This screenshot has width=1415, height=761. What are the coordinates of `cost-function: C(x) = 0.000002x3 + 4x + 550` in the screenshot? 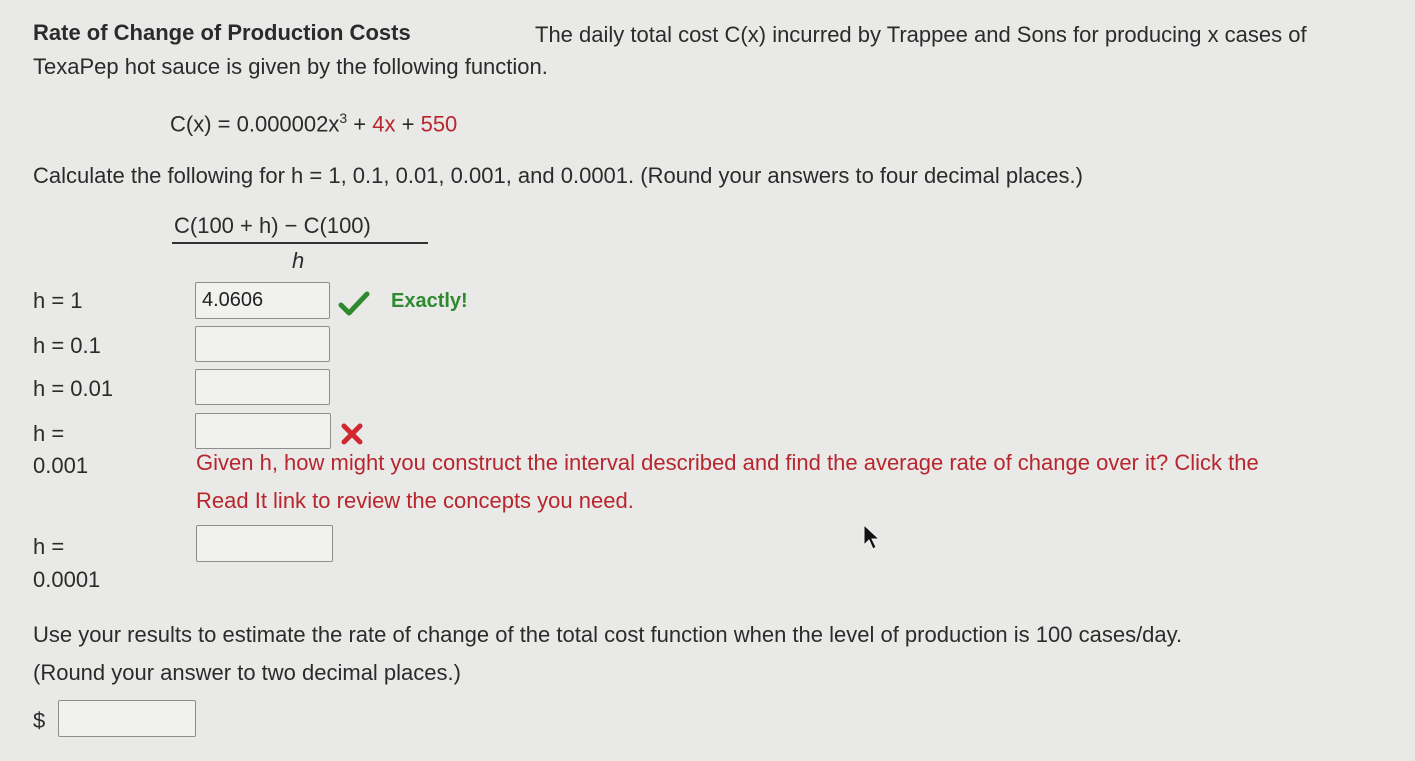 It's located at (313, 123).